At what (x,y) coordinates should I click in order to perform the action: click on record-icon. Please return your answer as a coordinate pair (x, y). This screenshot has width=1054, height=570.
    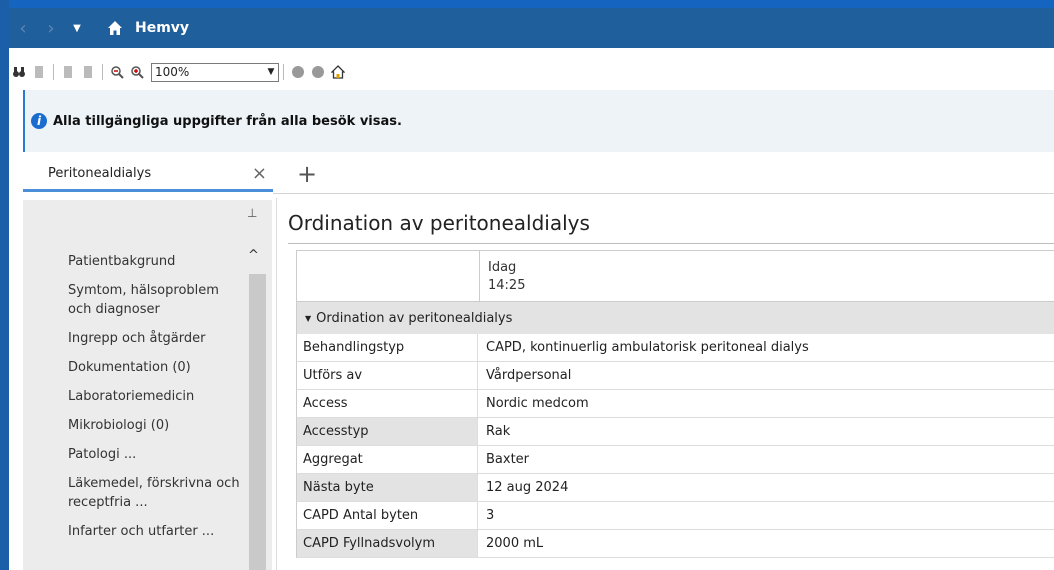
    Looking at the image, I should click on (298, 72).